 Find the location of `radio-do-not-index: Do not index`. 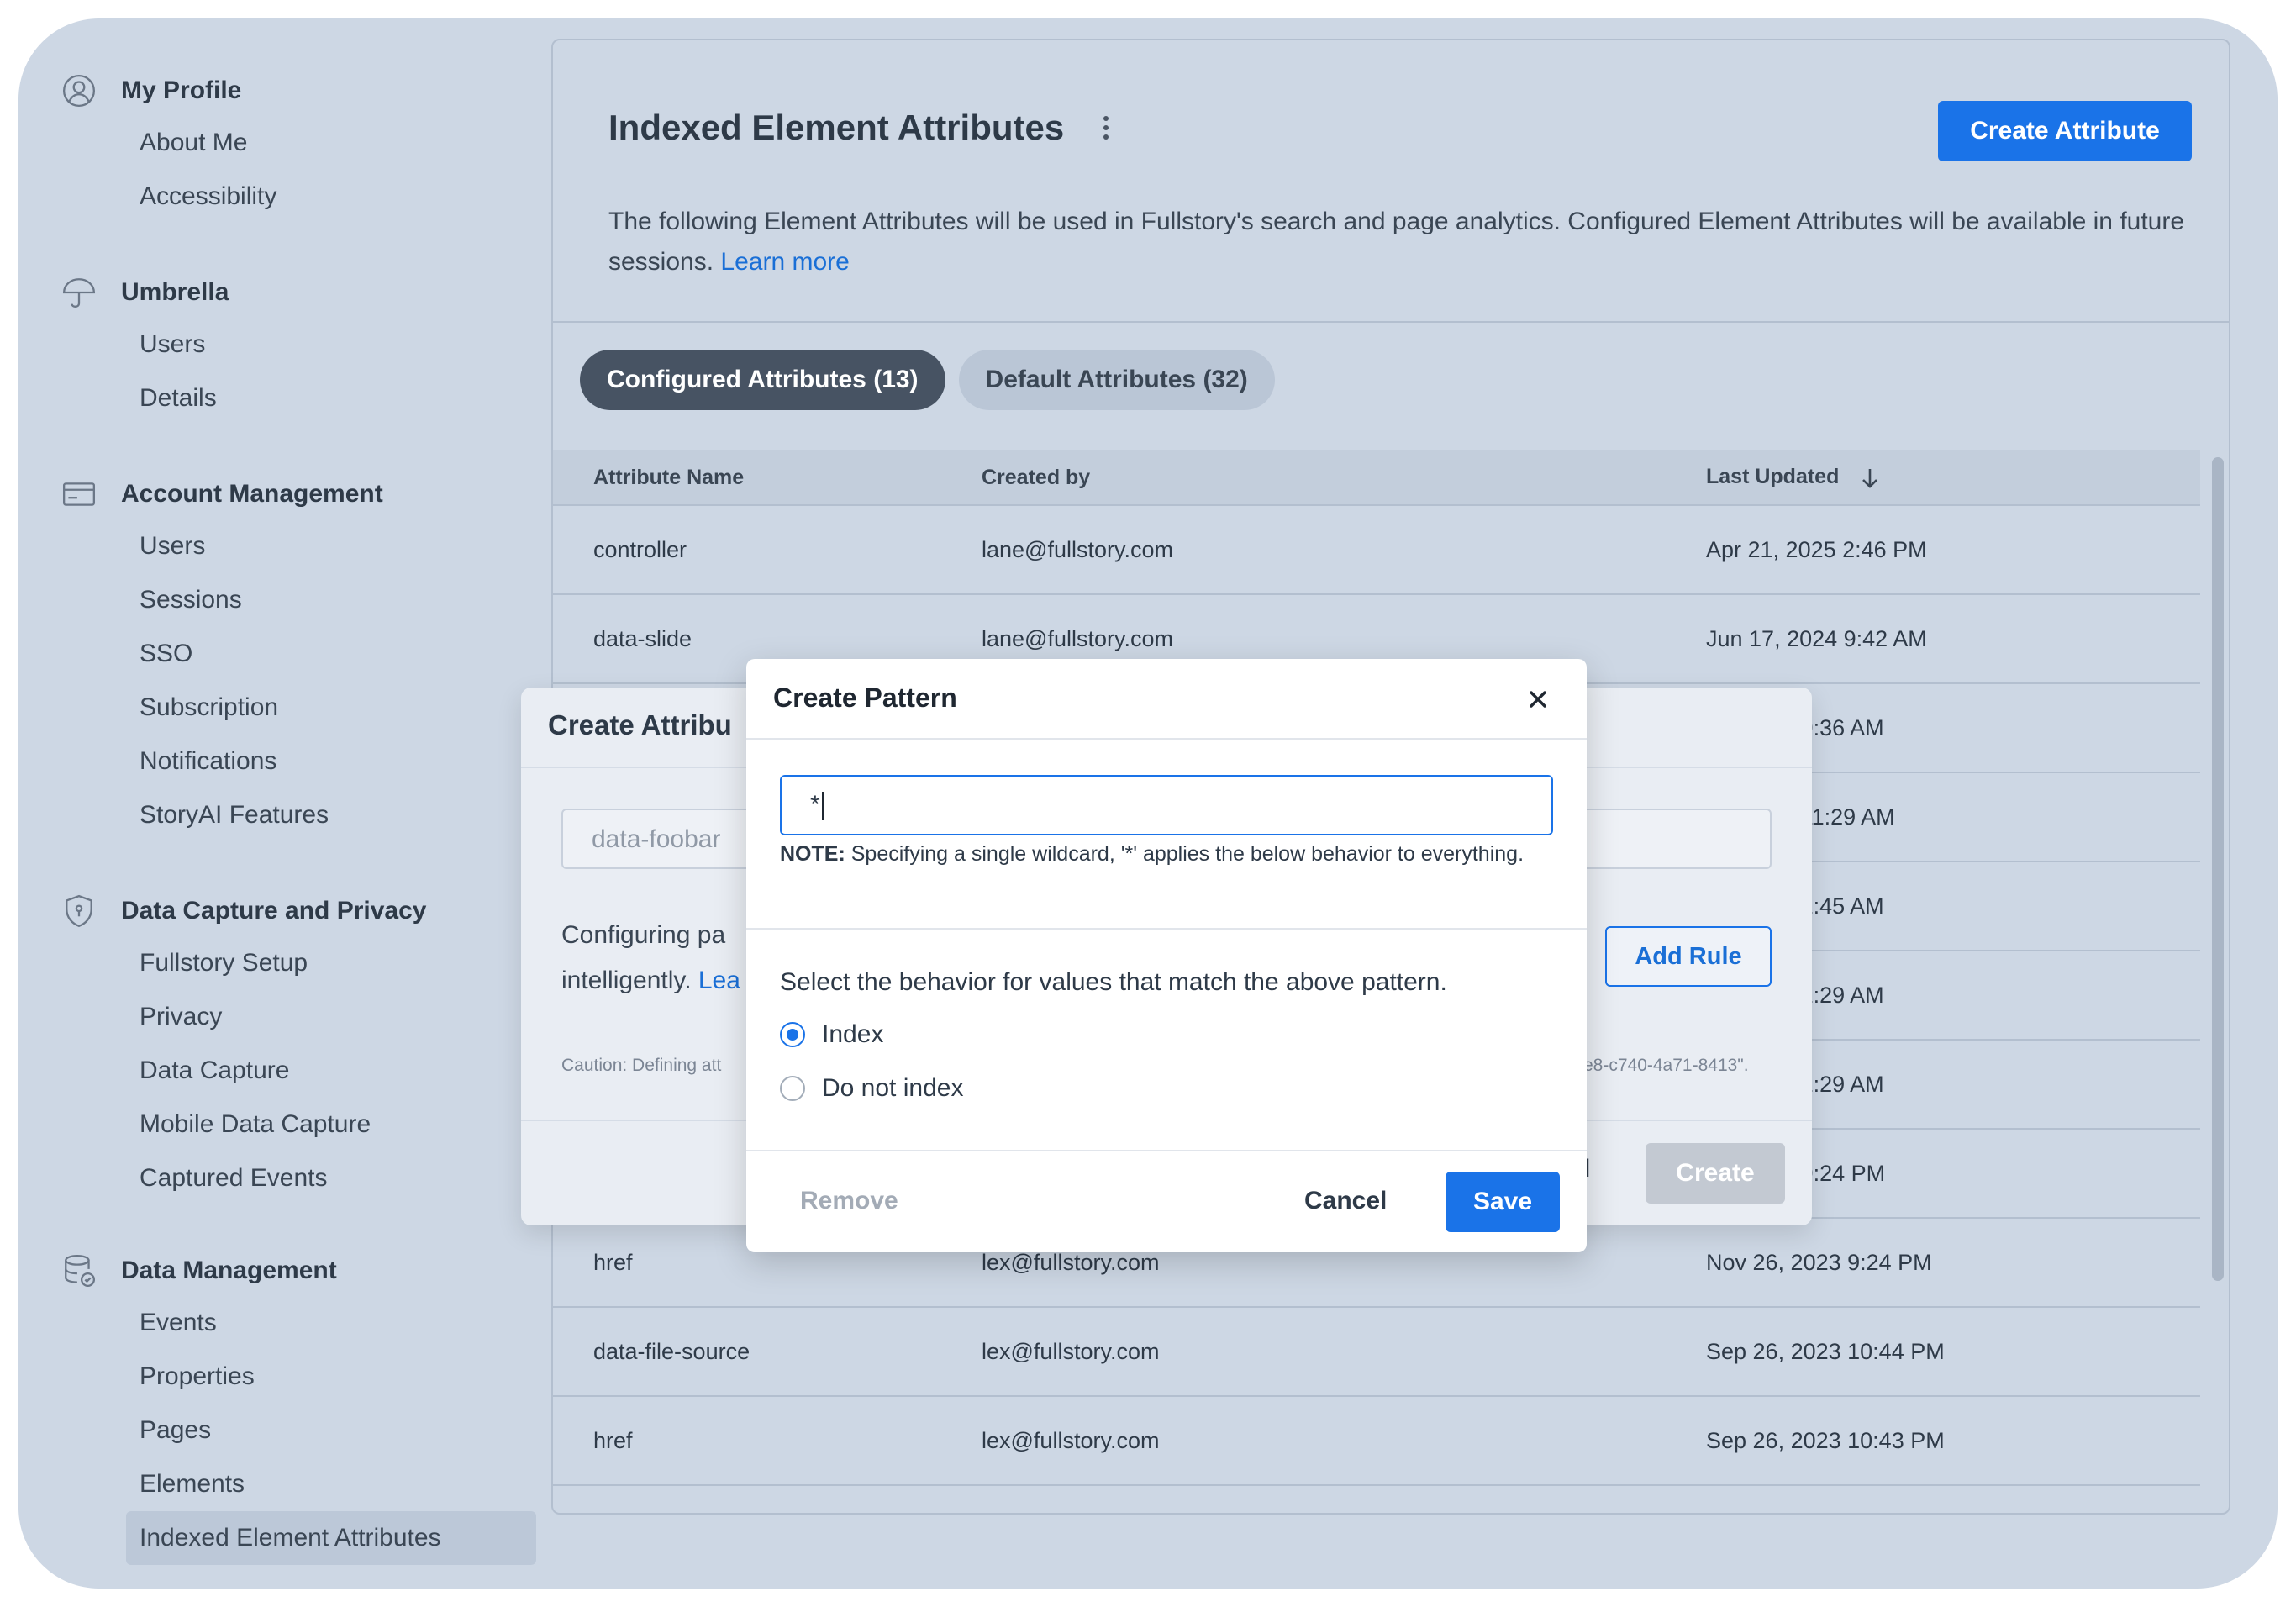

radio-do-not-index: Do not index is located at coordinates (871, 1088).